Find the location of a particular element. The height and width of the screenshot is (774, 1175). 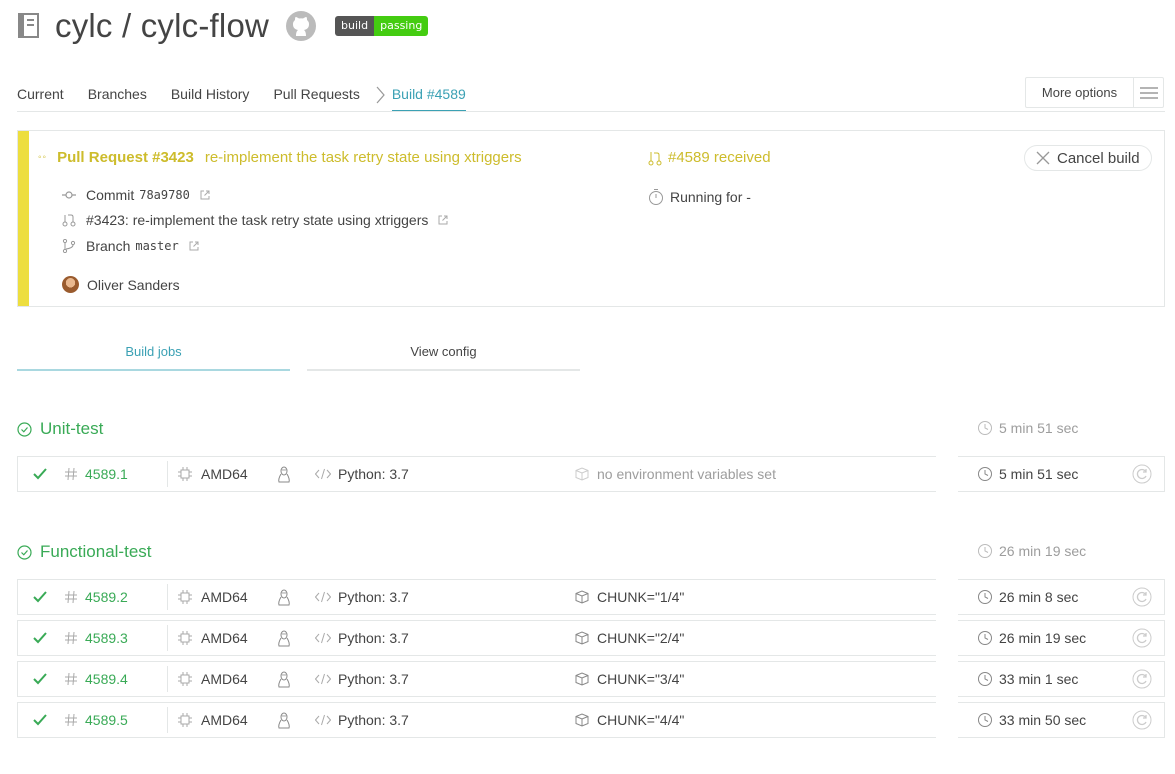

more-options-button: More options is located at coordinates (1094, 92).